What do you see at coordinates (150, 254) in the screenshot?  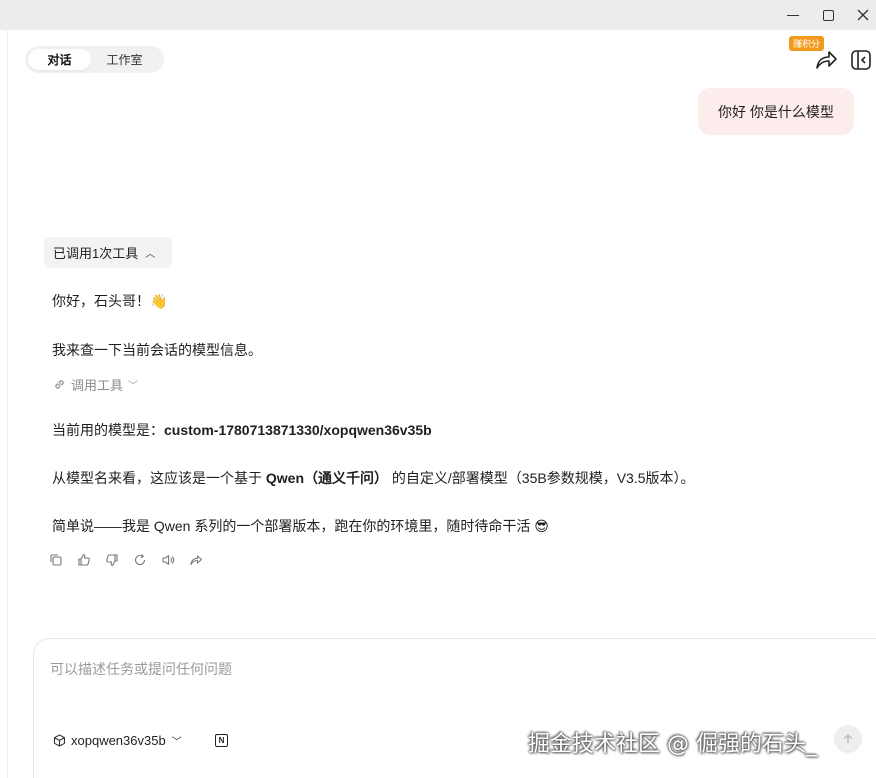 I see `chevron-up-icon: ︿` at bounding box center [150, 254].